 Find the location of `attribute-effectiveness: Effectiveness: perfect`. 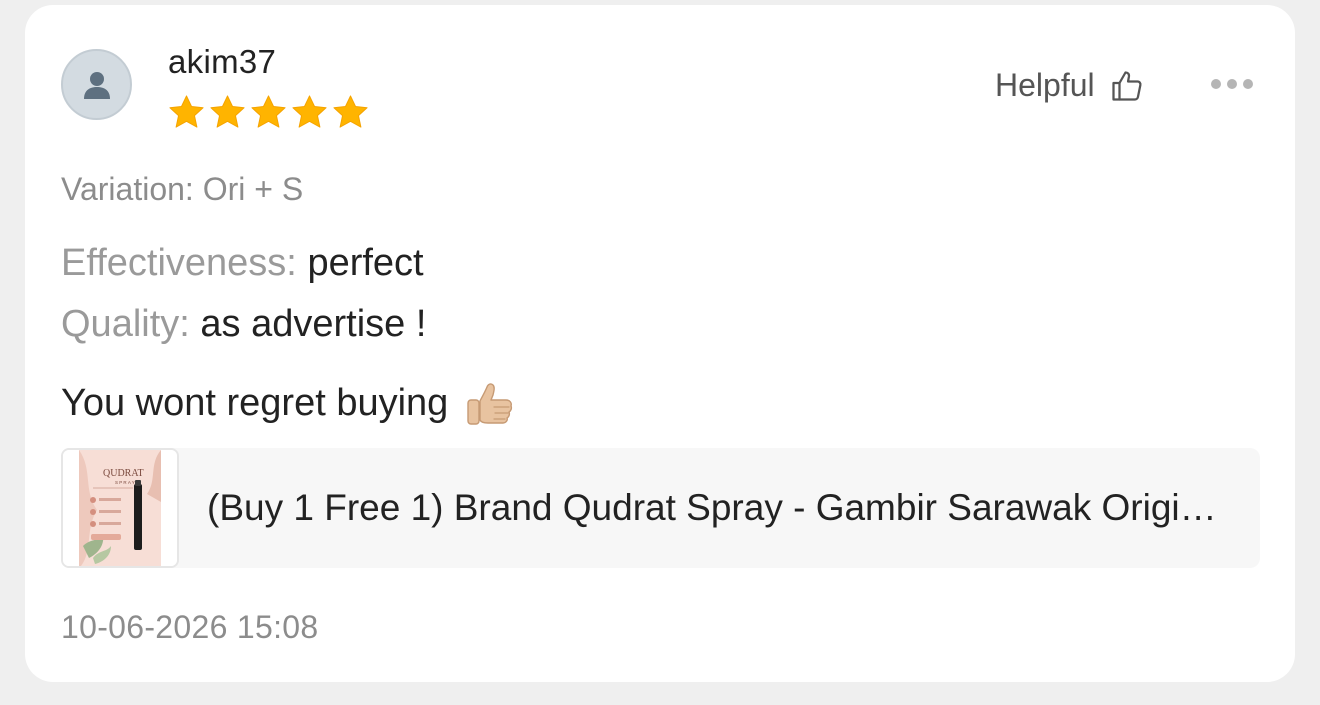

attribute-effectiveness: Effectiveness: perfect is located at coordinates (242, 263).